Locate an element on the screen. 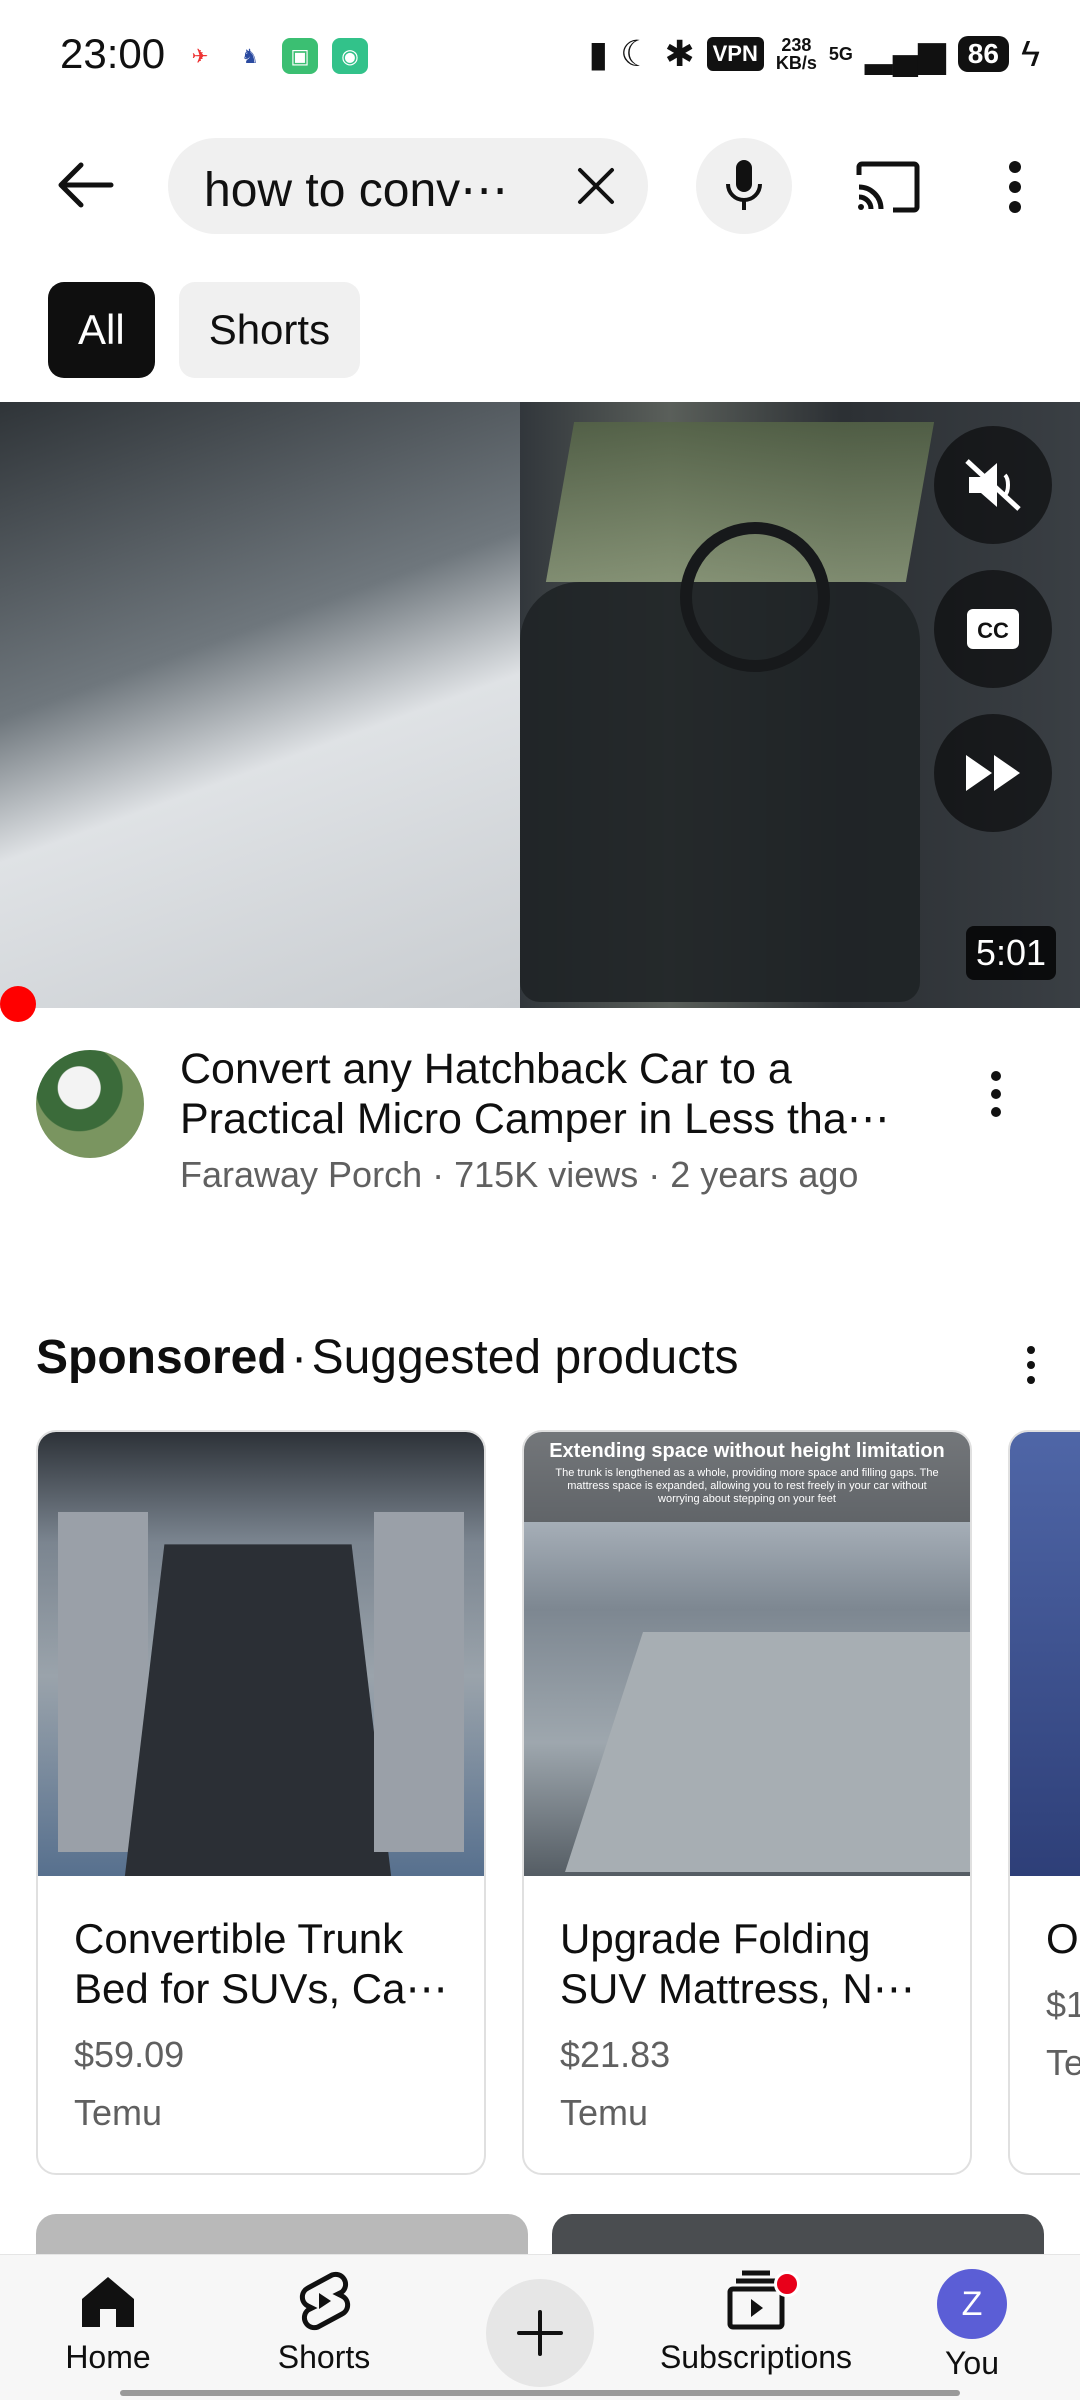 This screenshot has height=2400, width=1080. mute-button is located at coordinates (993, 485).